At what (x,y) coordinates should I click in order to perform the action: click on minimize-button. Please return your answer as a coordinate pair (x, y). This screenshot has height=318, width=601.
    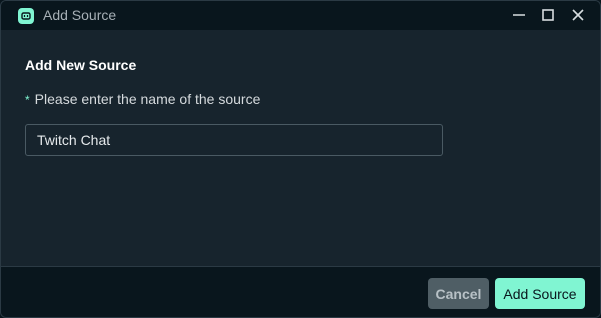
    Looking at the image, I should click on (519, 15).